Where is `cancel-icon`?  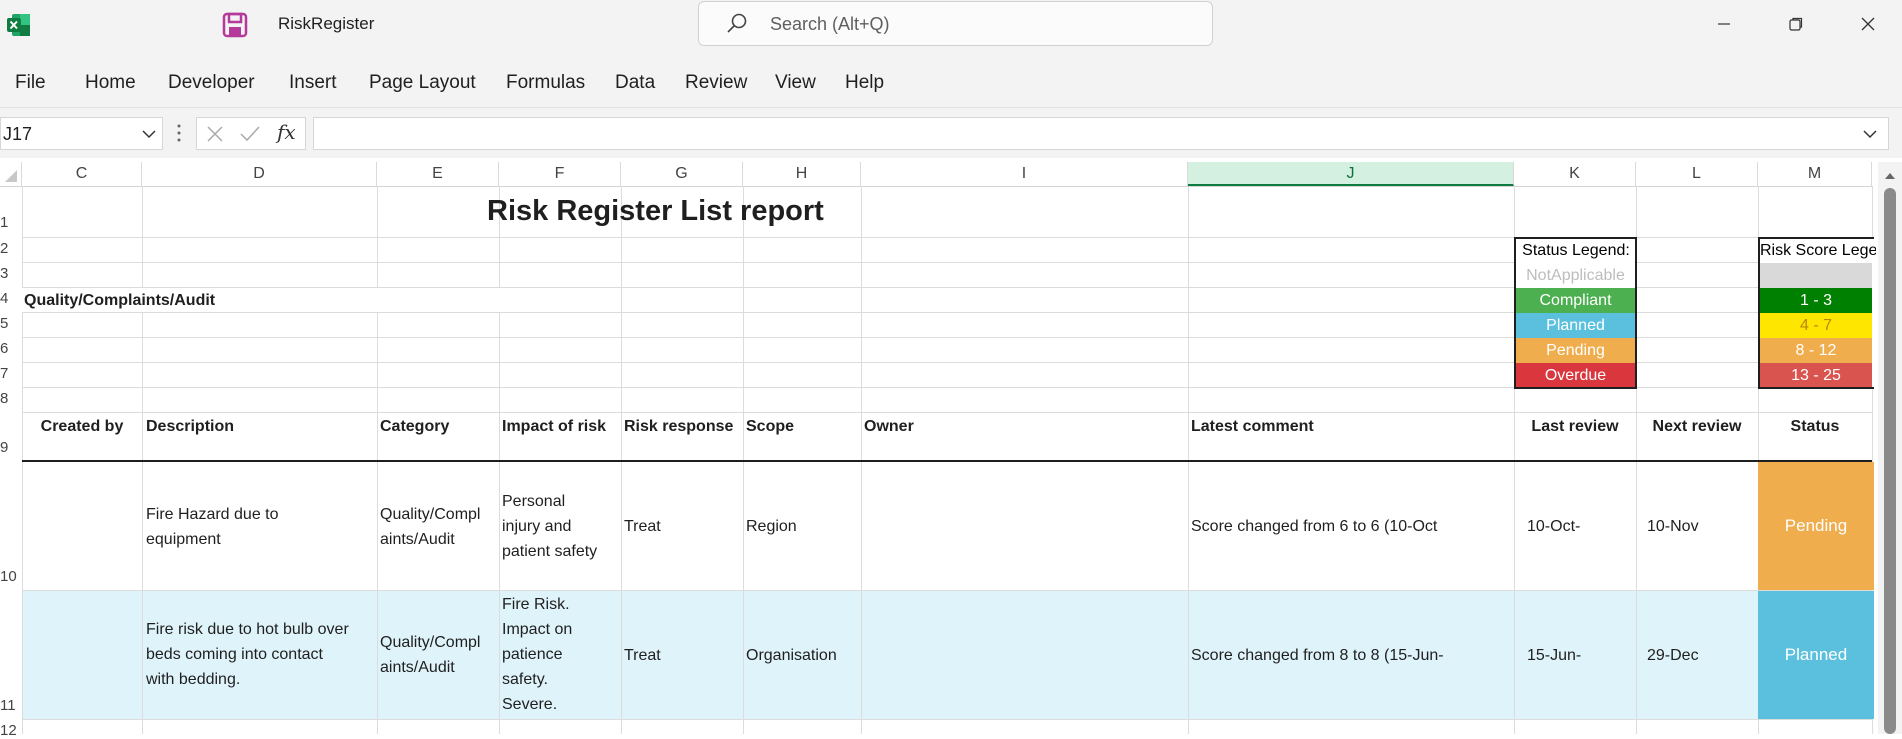
cancel-icon is located at coordinates (215, 136).